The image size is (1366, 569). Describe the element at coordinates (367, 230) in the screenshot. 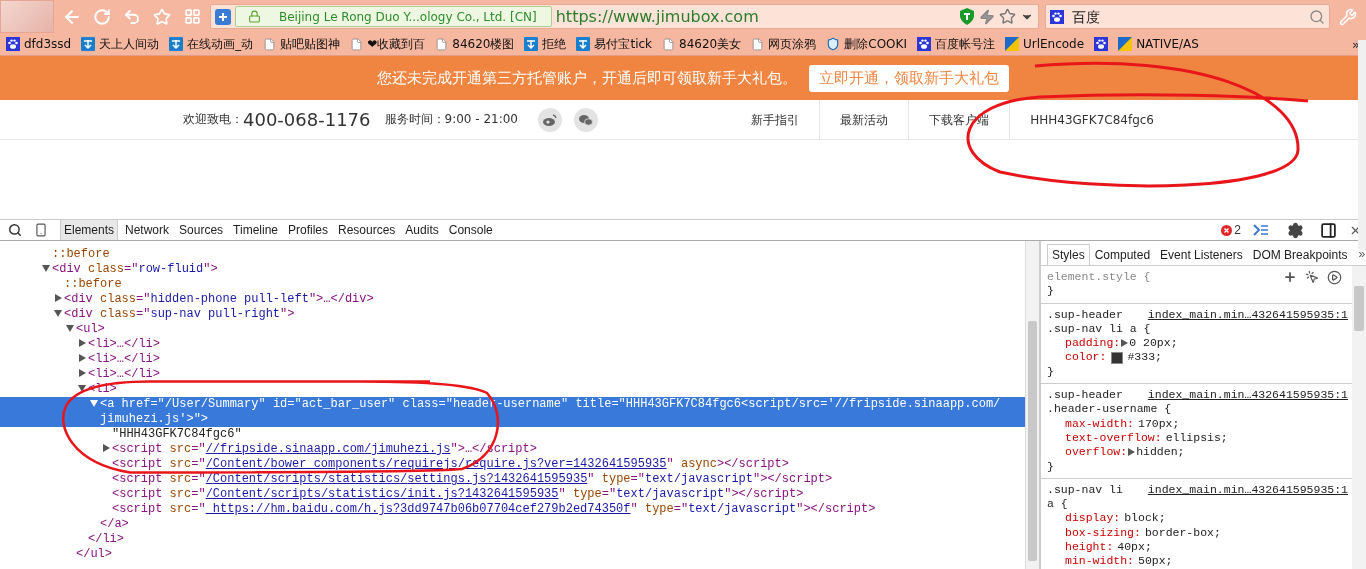

I see `devtools-tab: Resources` at that location.